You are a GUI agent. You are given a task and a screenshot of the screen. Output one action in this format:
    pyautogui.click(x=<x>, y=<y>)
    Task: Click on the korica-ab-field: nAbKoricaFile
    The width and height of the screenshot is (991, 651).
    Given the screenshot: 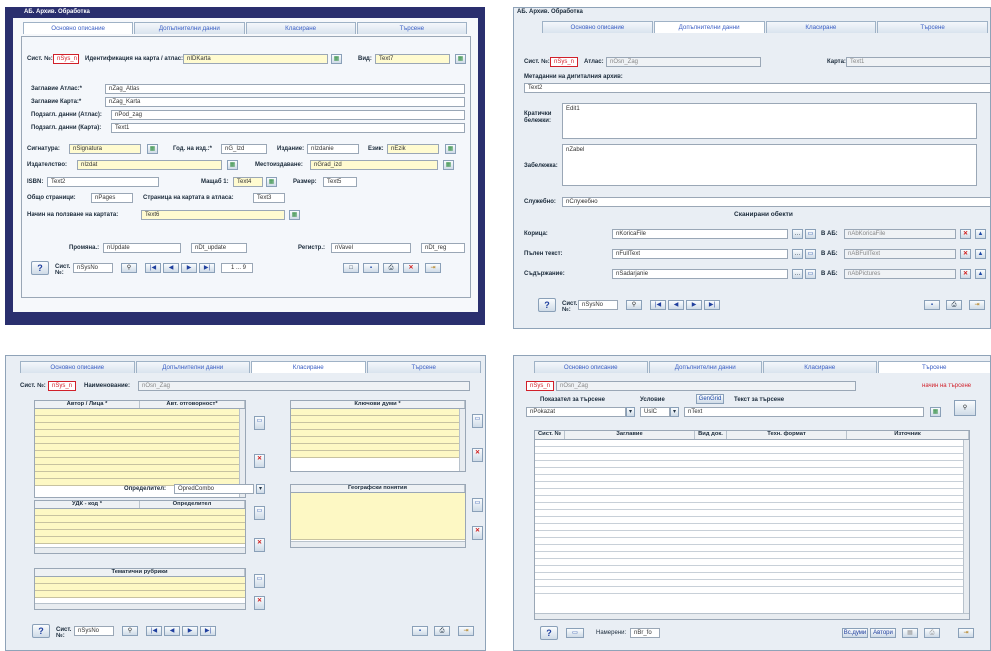 What is the action you would take?
    pyautogui.click(x=900, y=234)
    